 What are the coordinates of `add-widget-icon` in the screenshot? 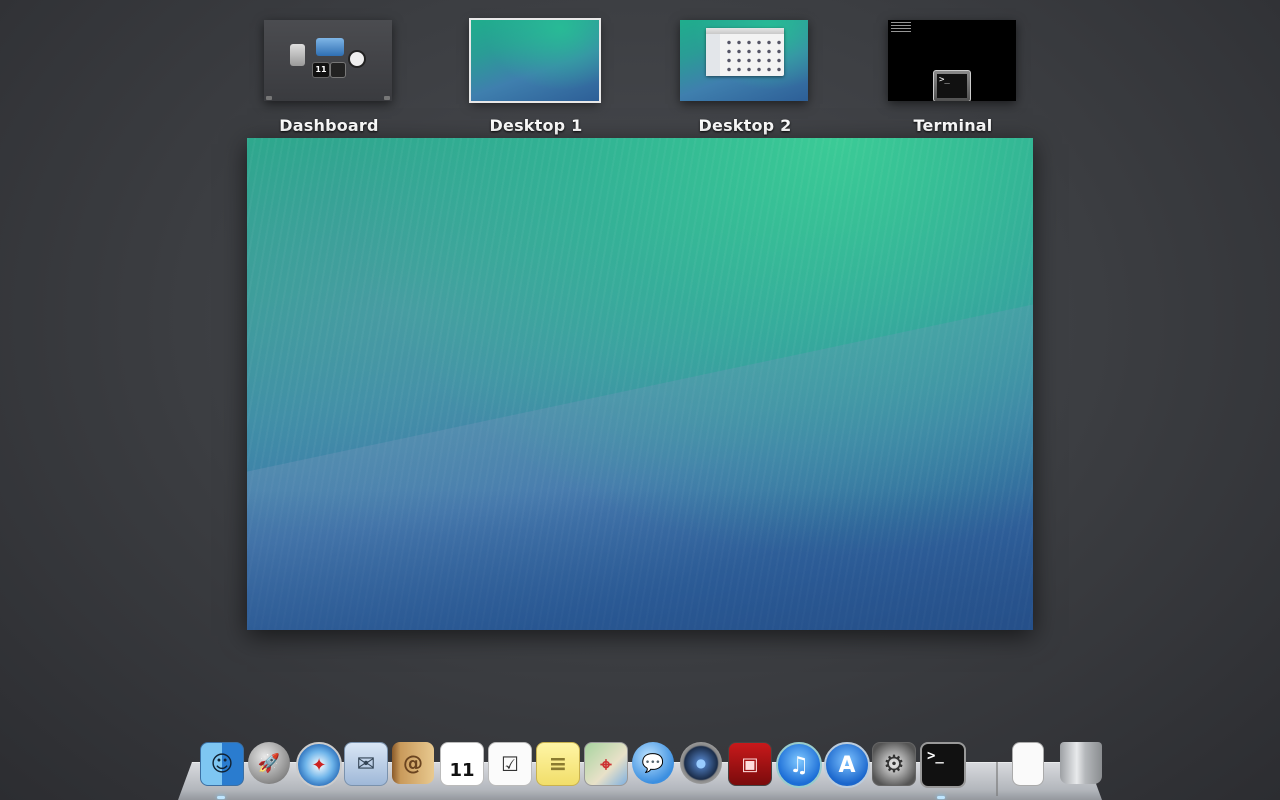 It's located at (269, 98).